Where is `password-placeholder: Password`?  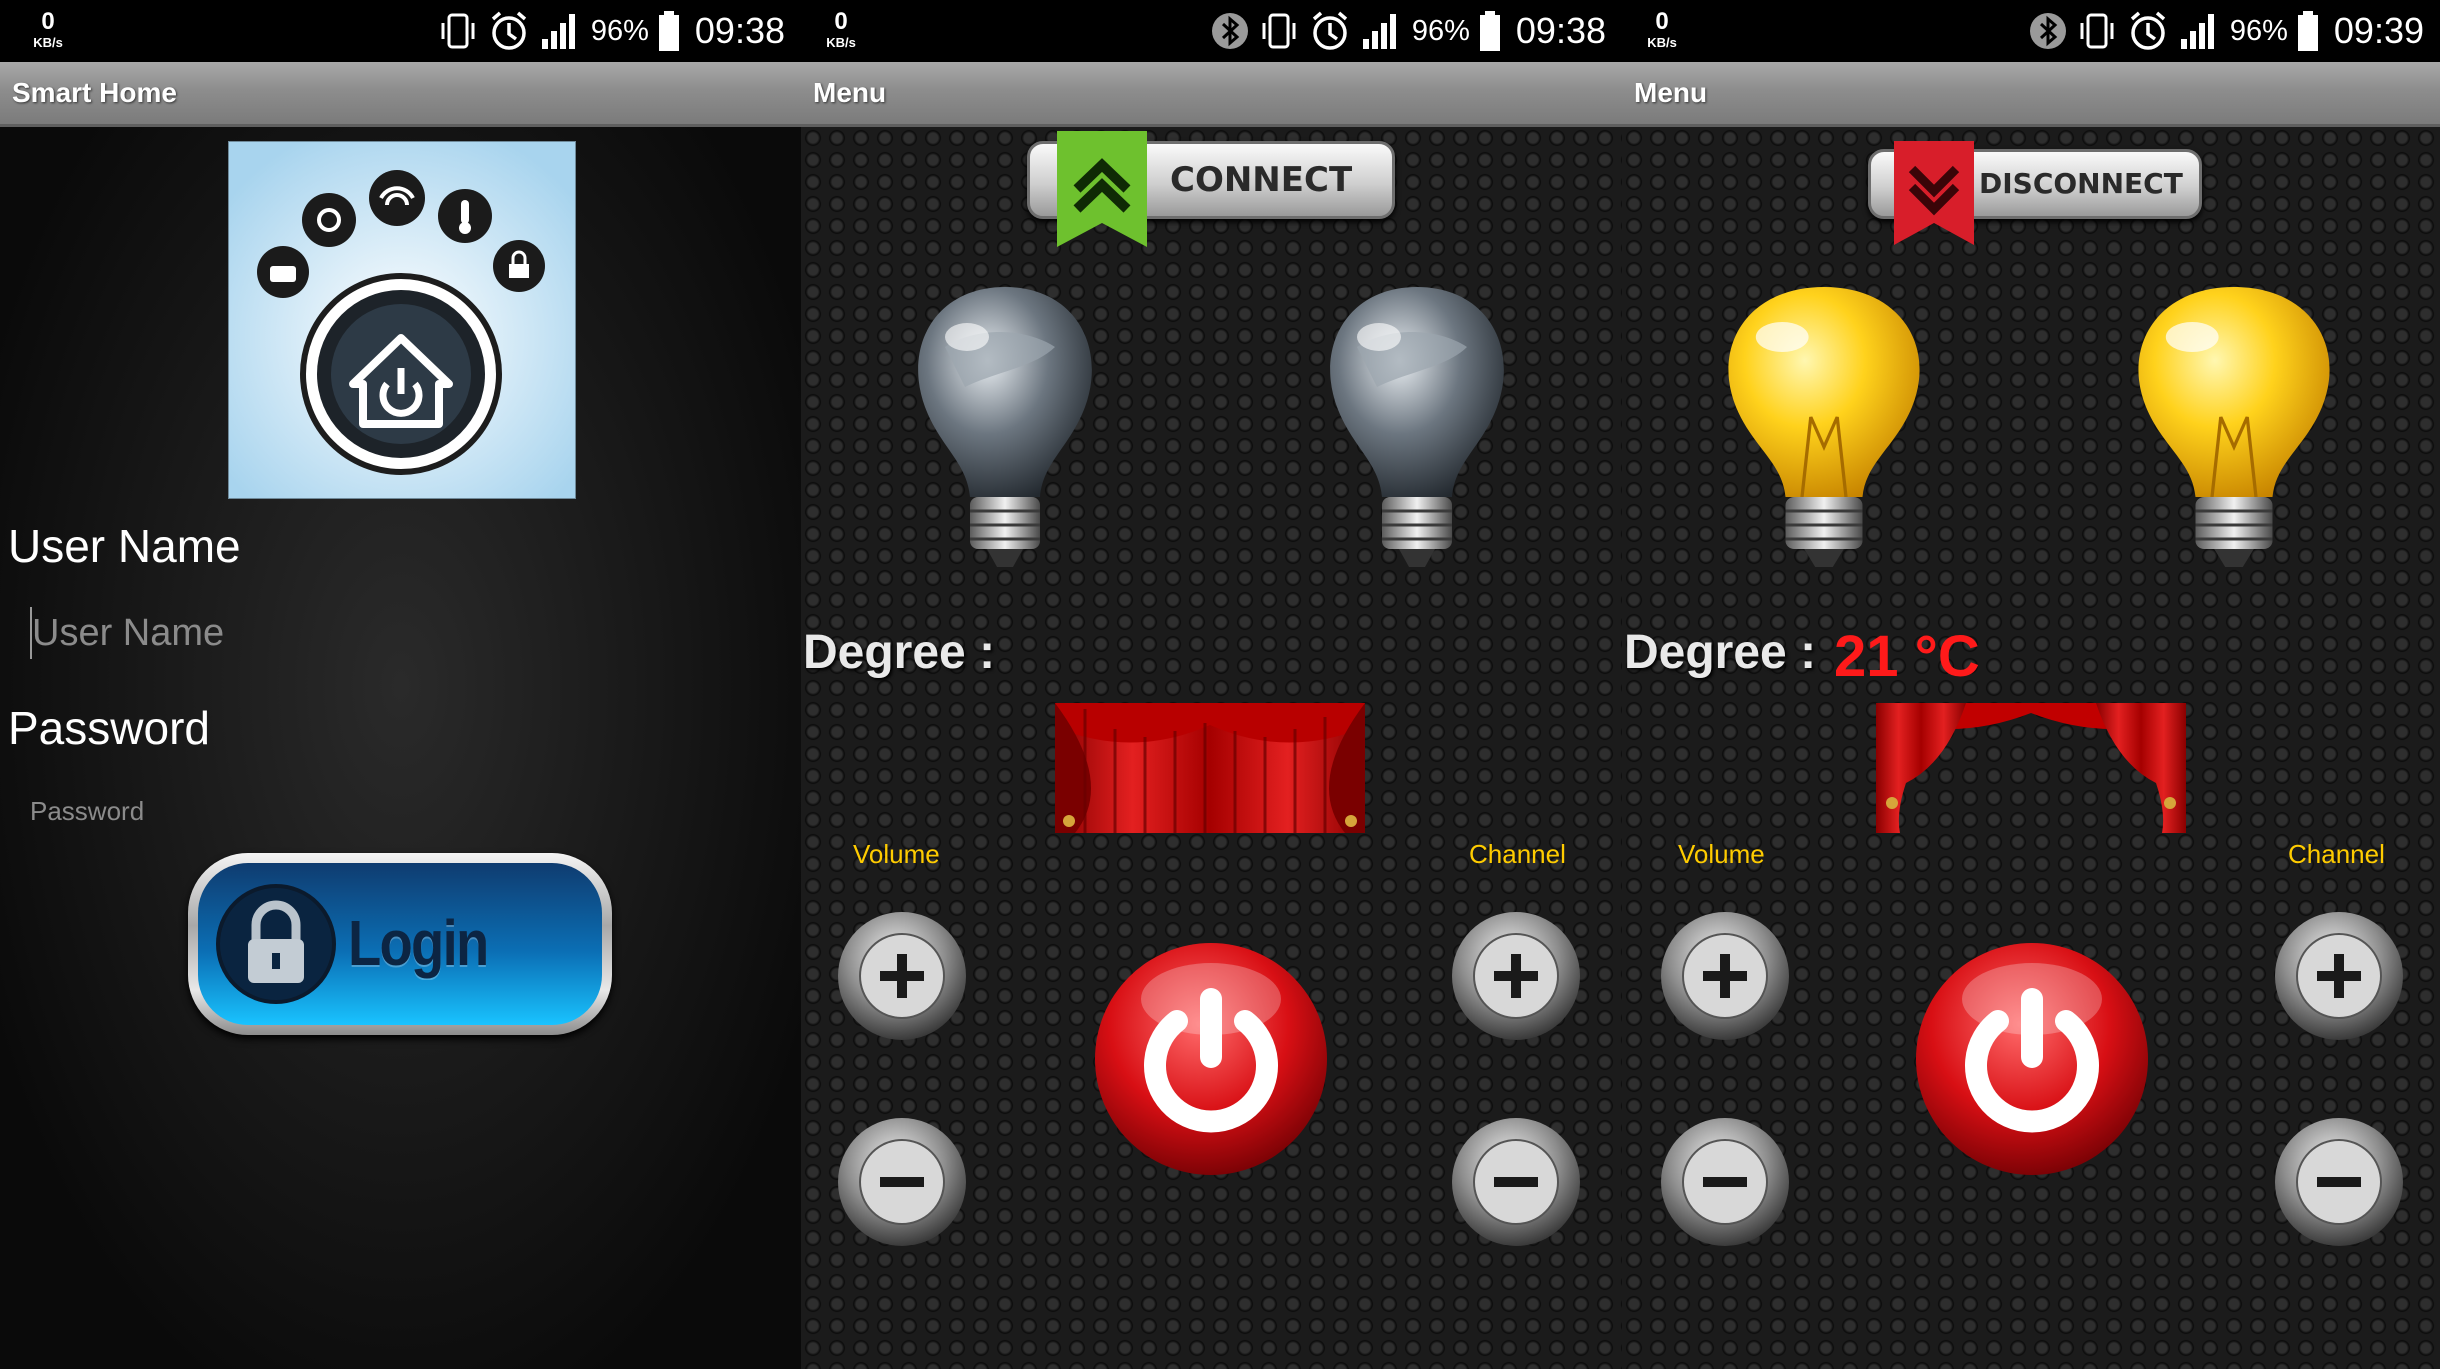 password-placeholder: Password is located at coordinates (87, 811).